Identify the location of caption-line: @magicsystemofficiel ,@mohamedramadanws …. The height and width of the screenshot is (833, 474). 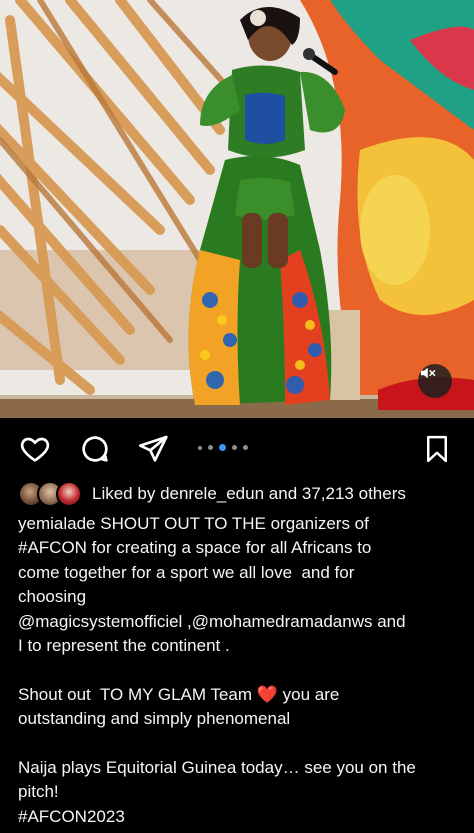
(212, 621).